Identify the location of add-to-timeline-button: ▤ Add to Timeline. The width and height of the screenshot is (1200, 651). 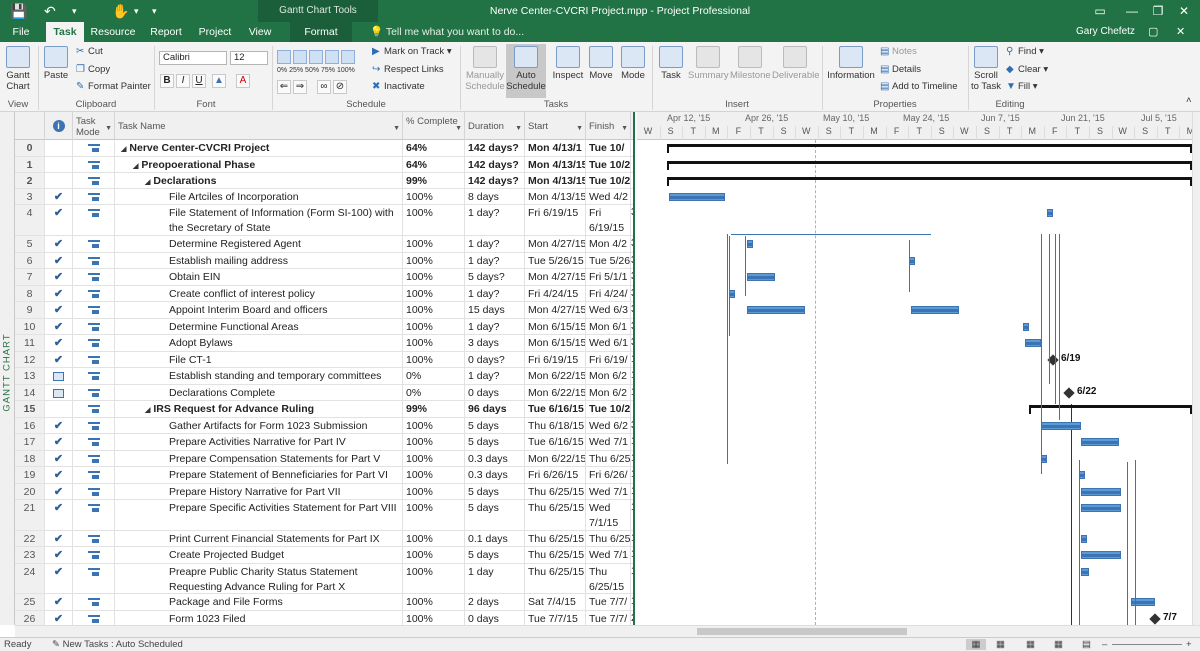
(918, 87).